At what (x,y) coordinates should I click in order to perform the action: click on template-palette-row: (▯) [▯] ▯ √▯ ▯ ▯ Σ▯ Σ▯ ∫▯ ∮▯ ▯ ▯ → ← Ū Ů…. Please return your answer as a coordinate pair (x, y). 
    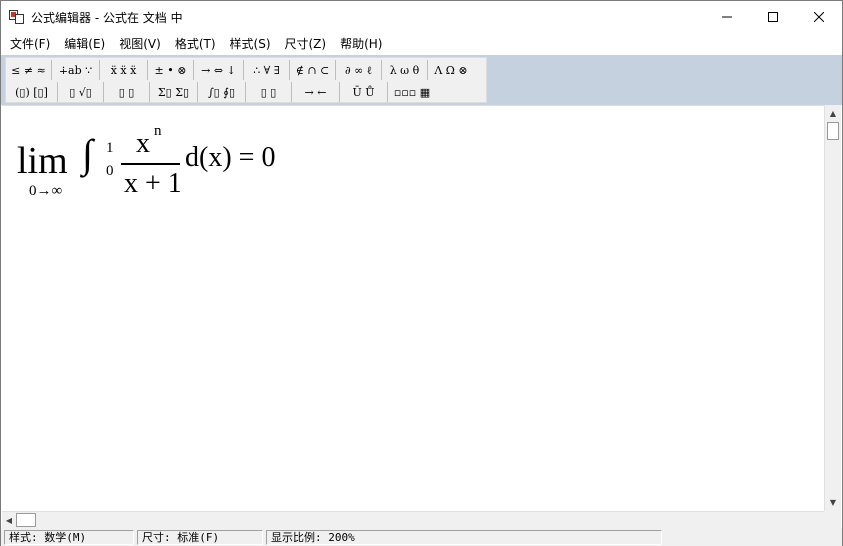
    Looking at the image, I should click on (221, 92).